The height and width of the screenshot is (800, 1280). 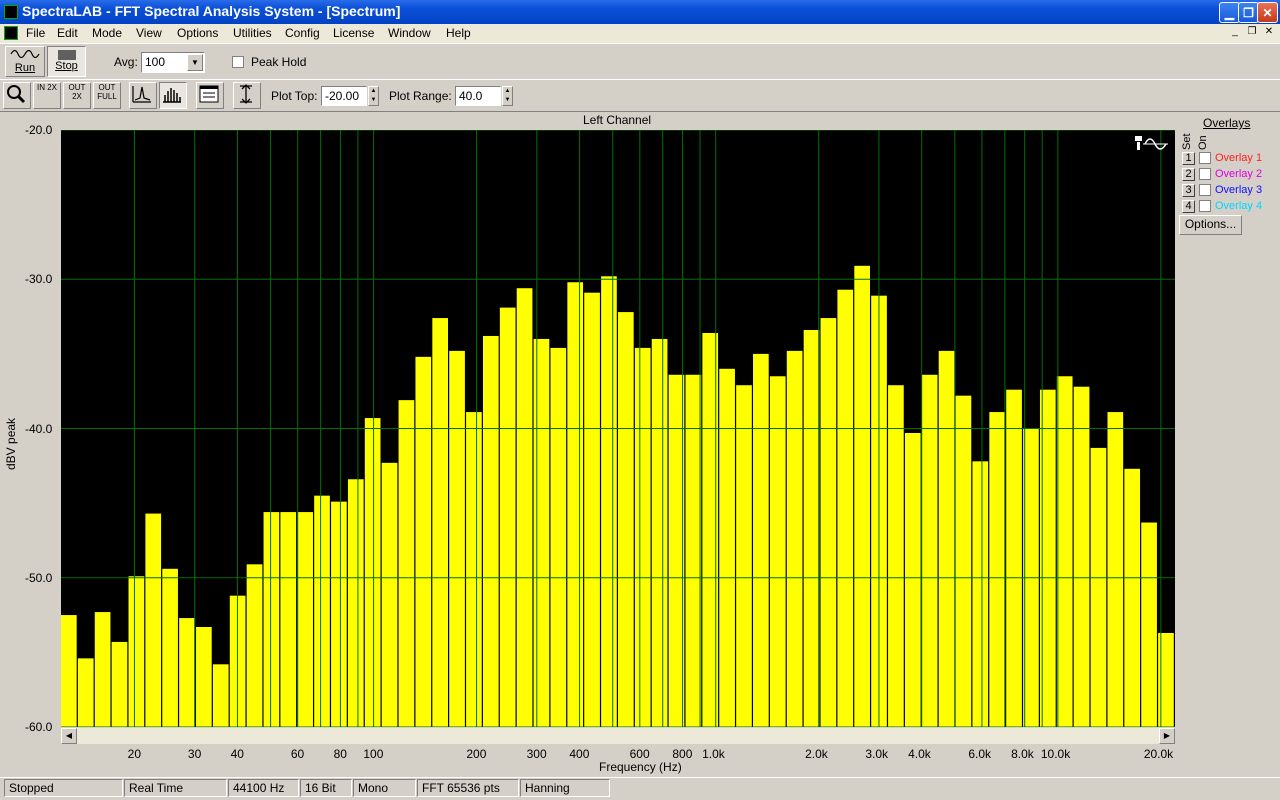 What do you see at coordinates (1188, 174) in the screenshot?
I see `overlay-set-button-2: 2` at bounding box center [1188, 174].